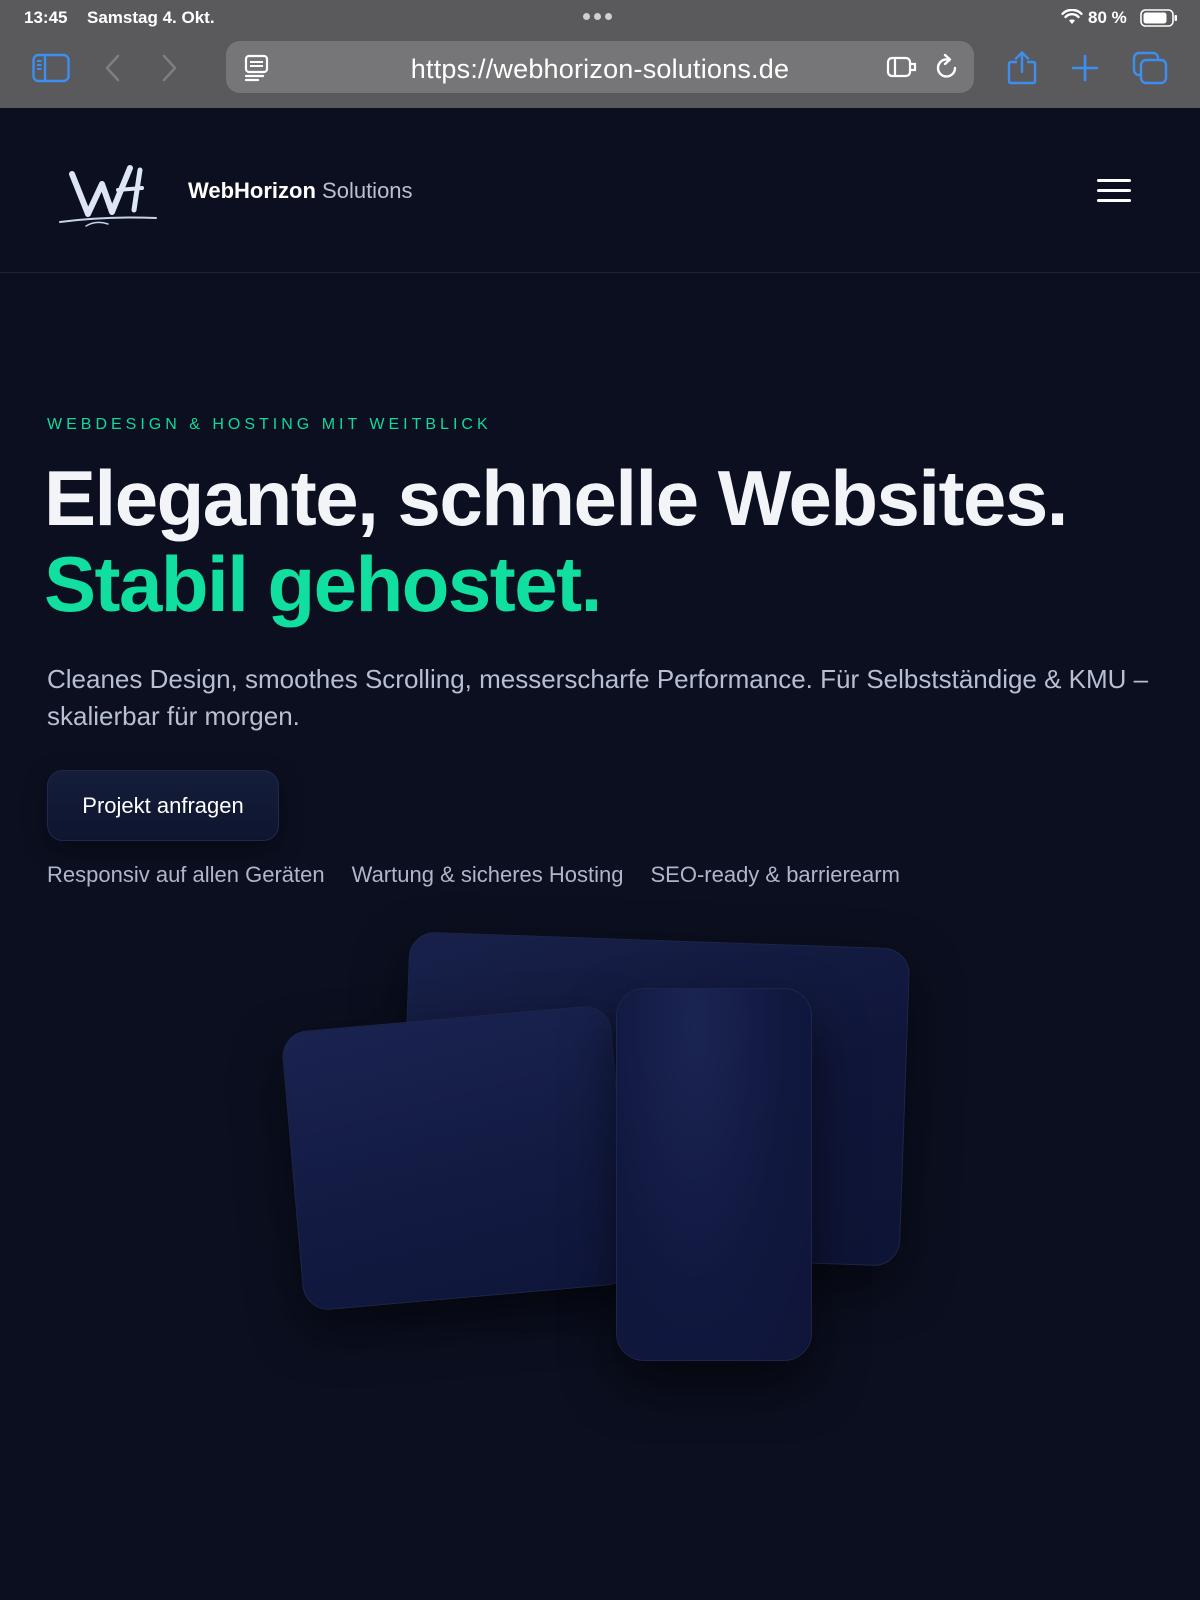 This screenshot has width=1200, height=1600. I want to click on brand-name-strong: WebHorizon, so click(252, 190).